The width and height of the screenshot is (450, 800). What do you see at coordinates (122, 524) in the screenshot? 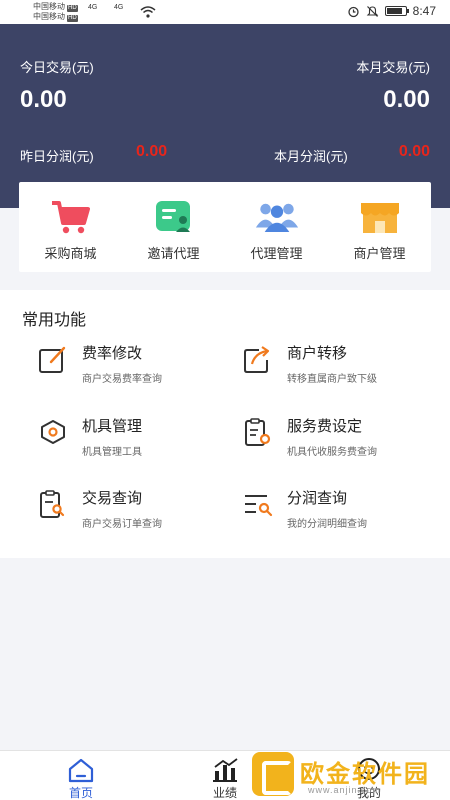
I see `feature-desc: 商户交易订单查询` at bounding box center [122, 524].